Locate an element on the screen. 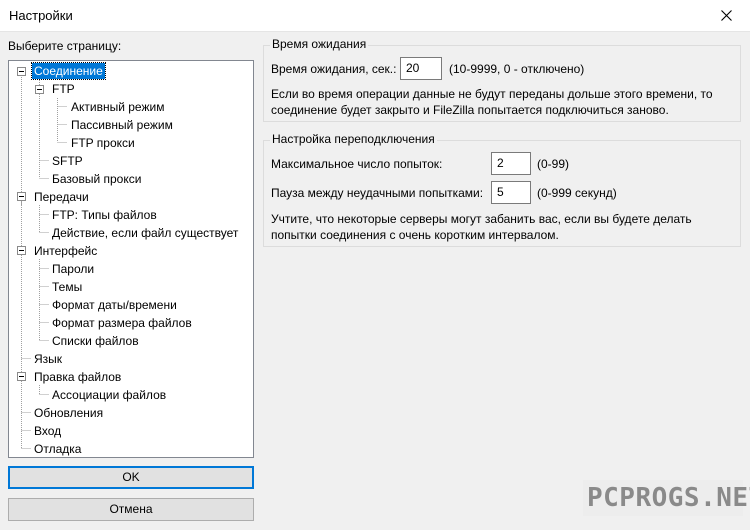  tree-item-generic-proxy: Базовый прокси is located at coordinates (96, 179).